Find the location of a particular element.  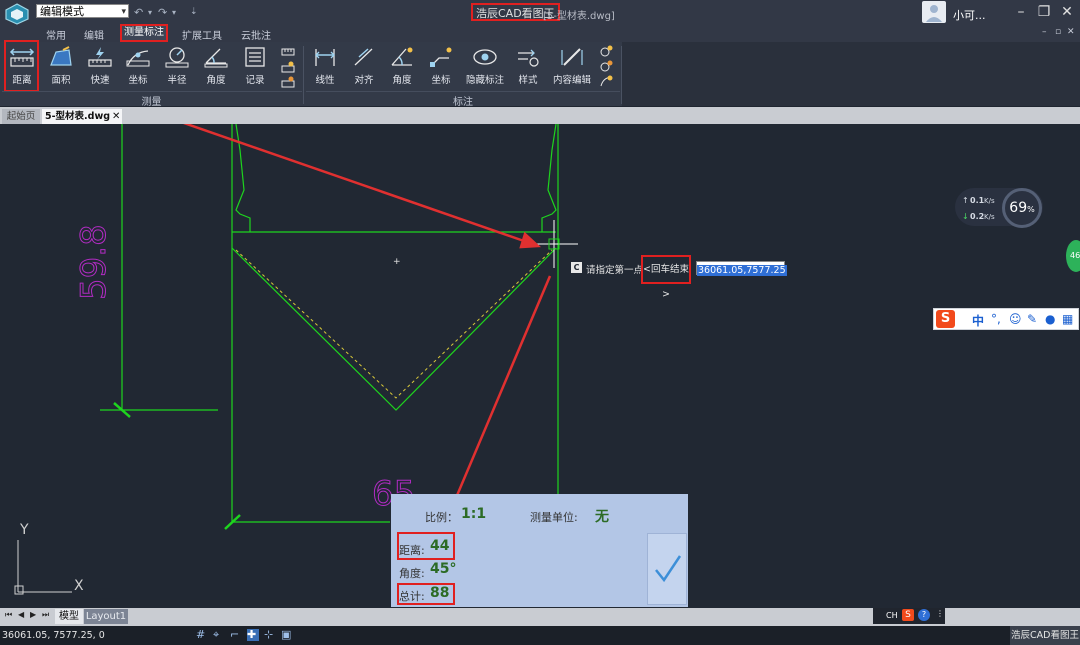

sogou-mini-icon: S is located at coordinates (908, 615).